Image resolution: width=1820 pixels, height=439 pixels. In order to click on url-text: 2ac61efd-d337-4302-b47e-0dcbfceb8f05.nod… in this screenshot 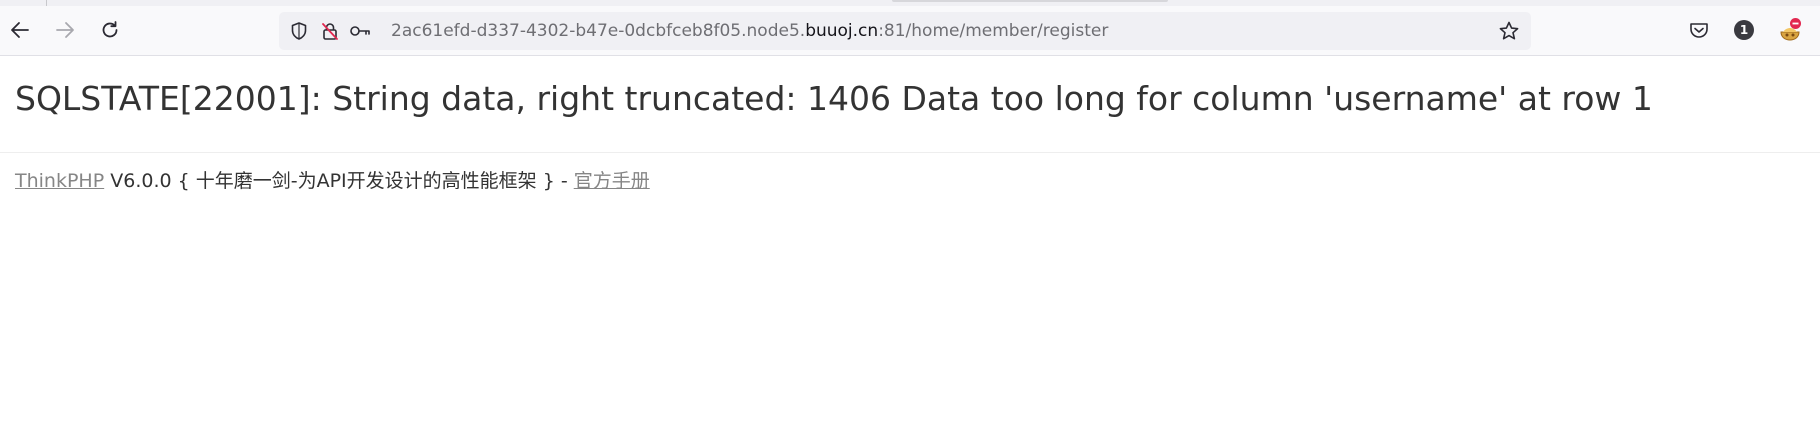, I will do `click(749, 31)`.